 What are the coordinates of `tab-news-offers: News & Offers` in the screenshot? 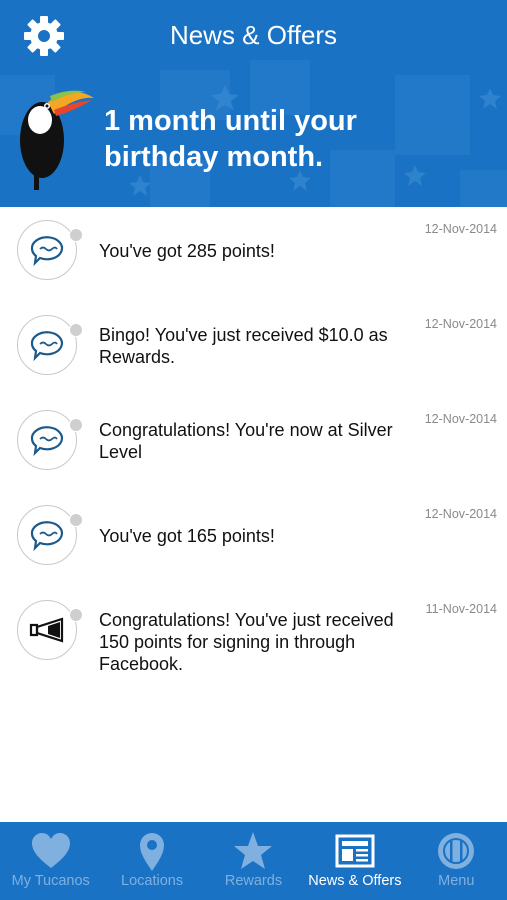 It's located at (354, 861).